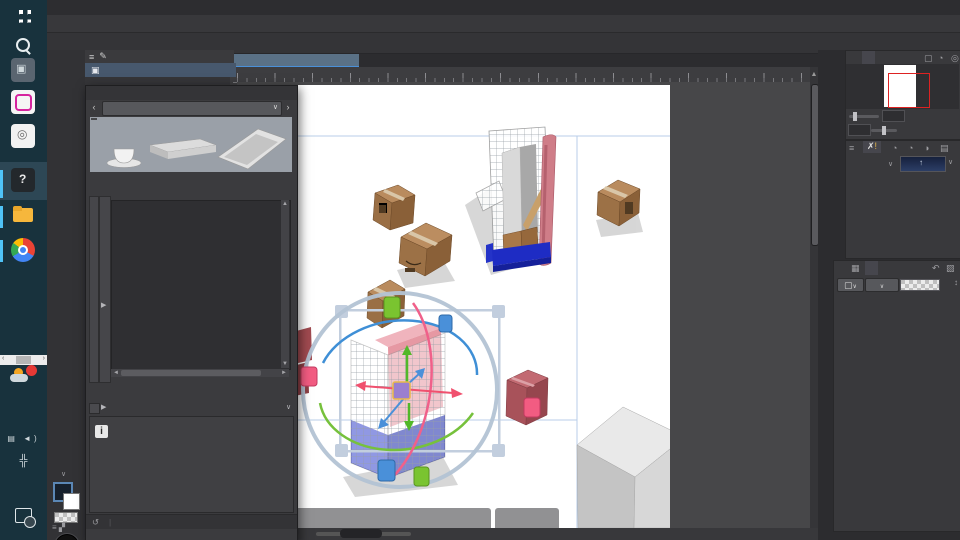 Image resolution: width=960 pixels, height=540 pixels. What do you see at coordinates (926, 148) in the screenshot?
I see `tab-halftone-icon: ◑` at bounding box center [926, 148].